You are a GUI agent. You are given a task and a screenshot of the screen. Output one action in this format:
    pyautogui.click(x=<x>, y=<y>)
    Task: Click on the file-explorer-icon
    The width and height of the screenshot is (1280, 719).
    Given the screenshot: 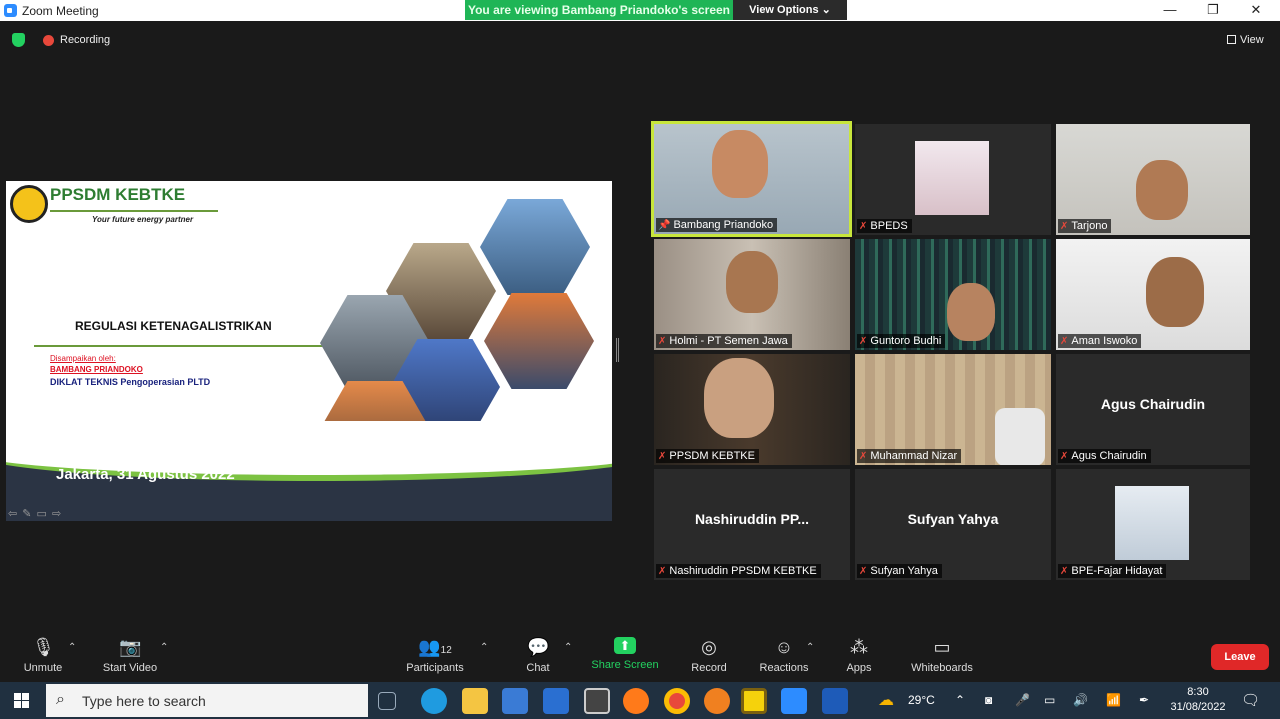 What is the action you would take?
    pyautogui.click(x=475, y=701)
    